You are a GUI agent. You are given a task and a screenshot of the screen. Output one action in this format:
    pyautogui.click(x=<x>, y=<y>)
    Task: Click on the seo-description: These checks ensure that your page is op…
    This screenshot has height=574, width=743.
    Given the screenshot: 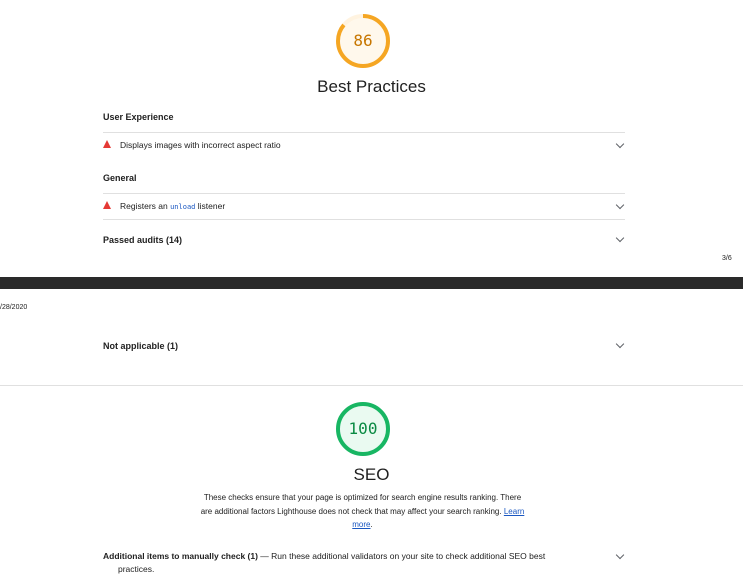 What is the action you would take?
    pyautogui.click(x=362, y=511)
    